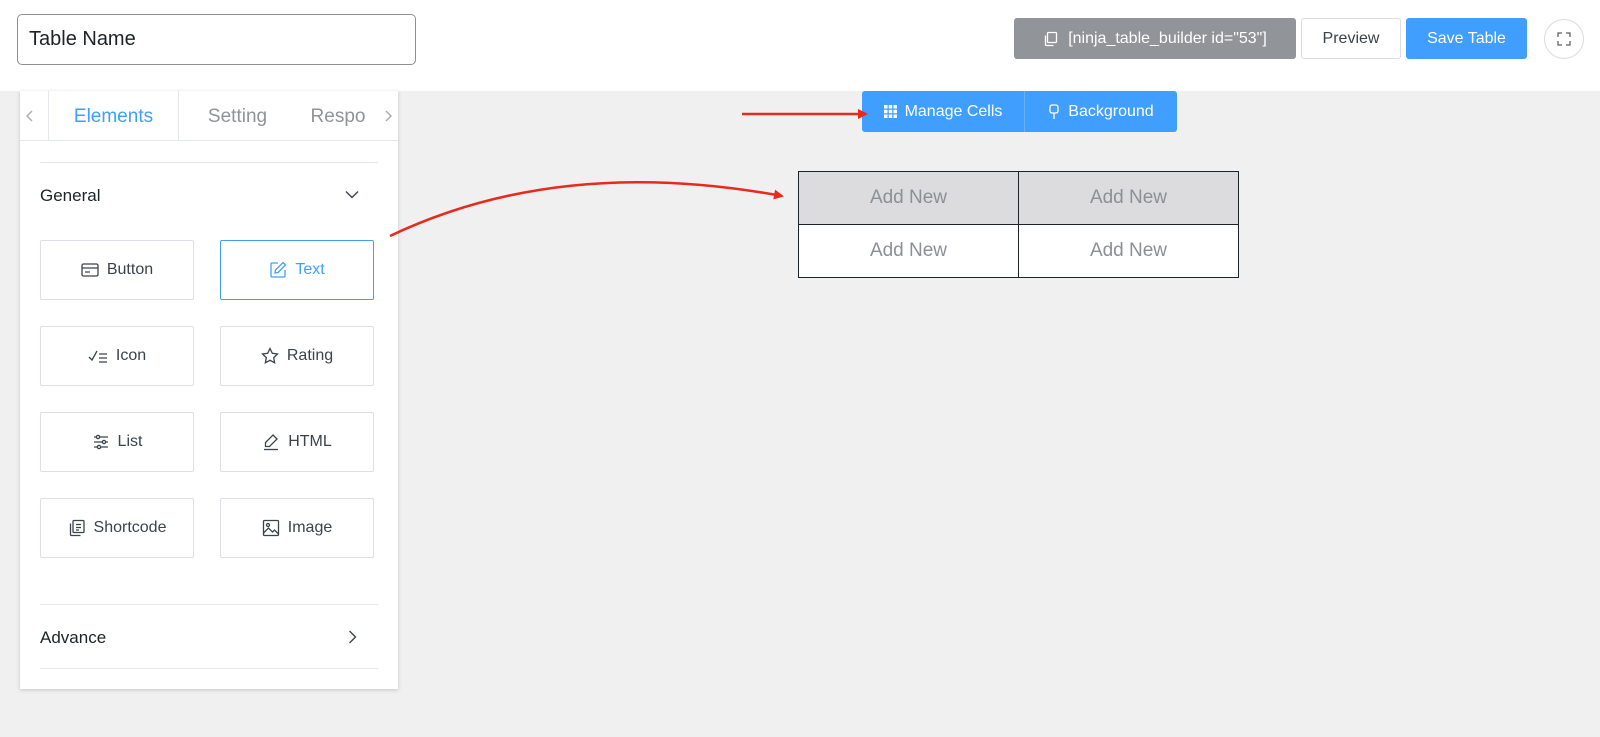  I want to click on element-html: HTML, so click(297, 442).